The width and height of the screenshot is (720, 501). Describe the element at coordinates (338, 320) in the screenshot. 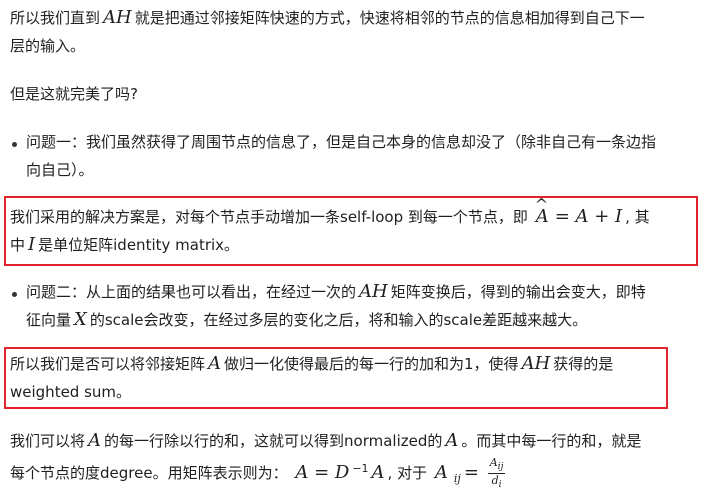

I see `text: 的scale会改变，在经过多层的变化之后，将和输入的scale差距越来越大。` at that location.